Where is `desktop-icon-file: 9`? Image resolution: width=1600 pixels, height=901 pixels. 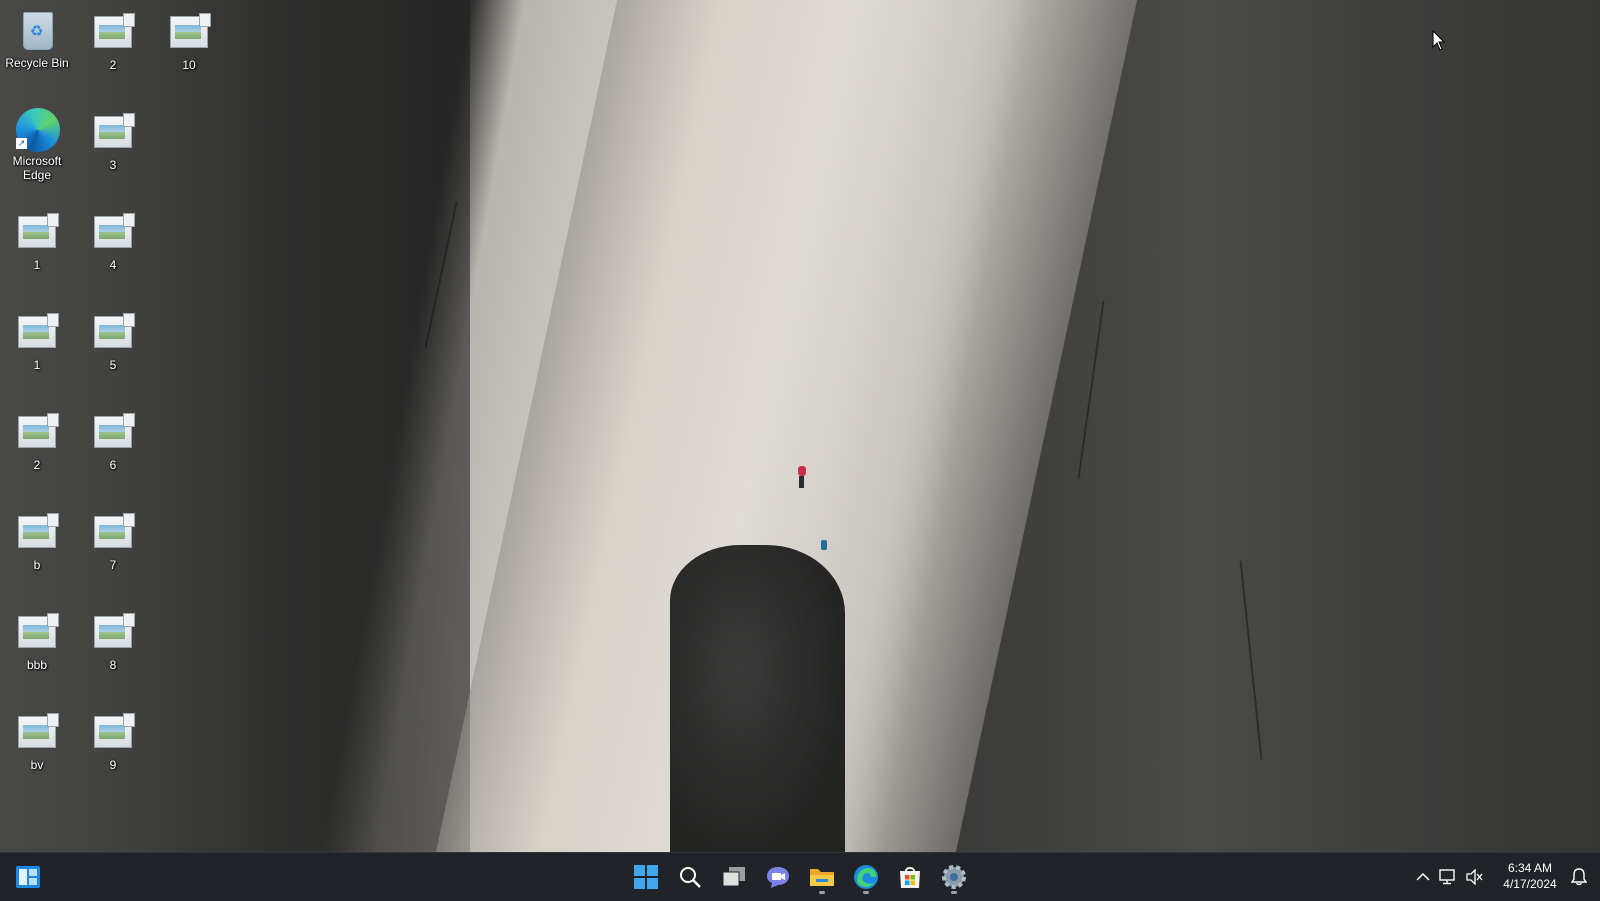 desktop-icon-file: 9 is located at coordinates (113, 749).